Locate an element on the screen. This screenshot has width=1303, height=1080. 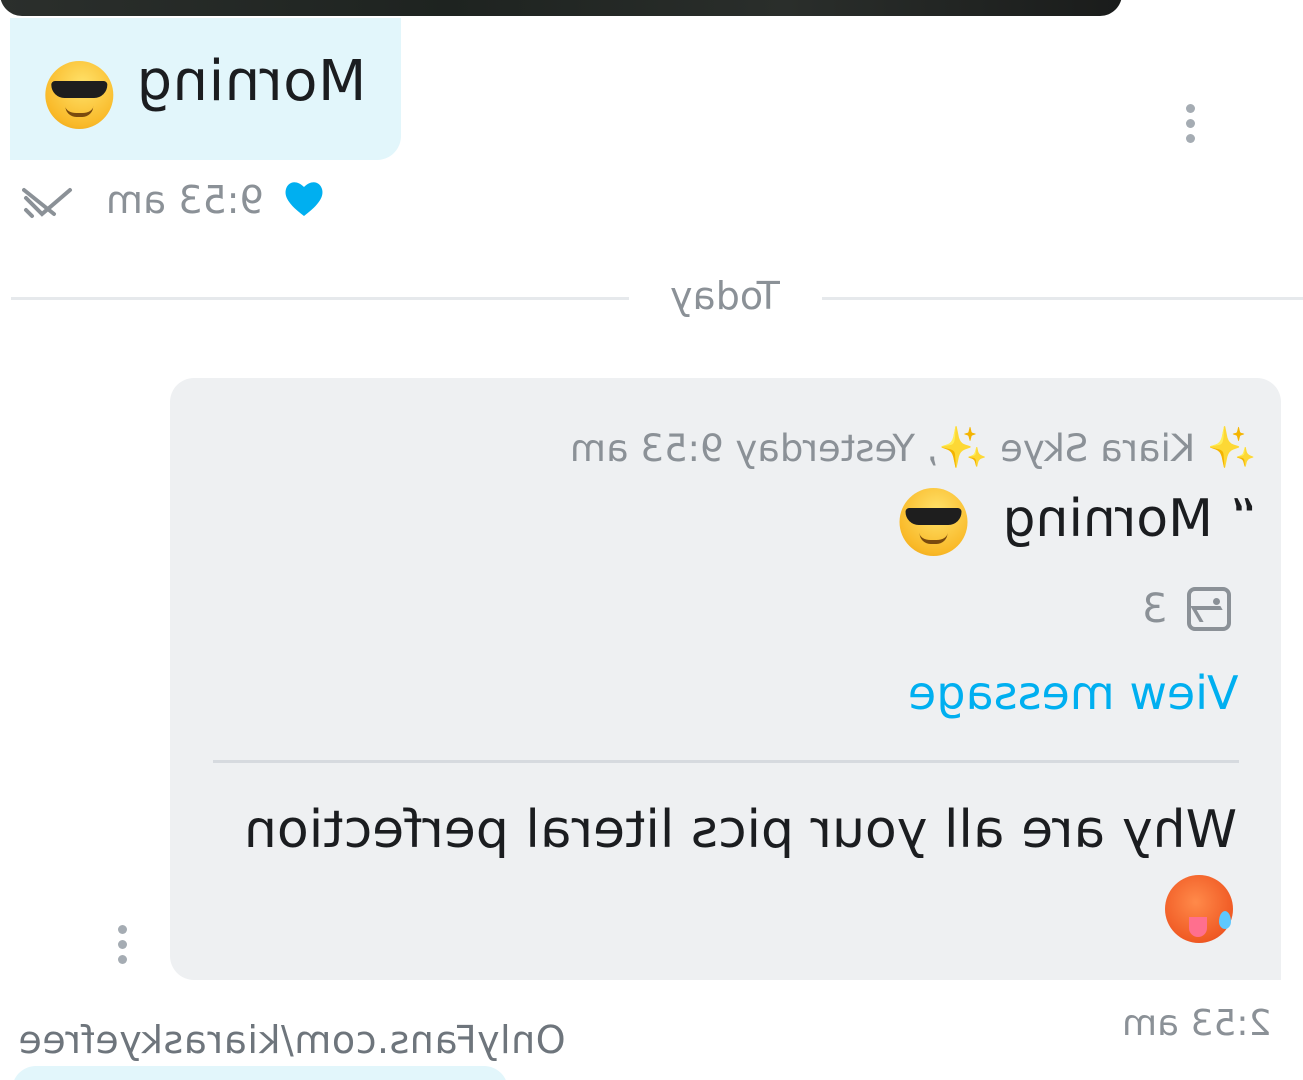
reply-quote-message: Morning is located at coordinates (1108, 519).